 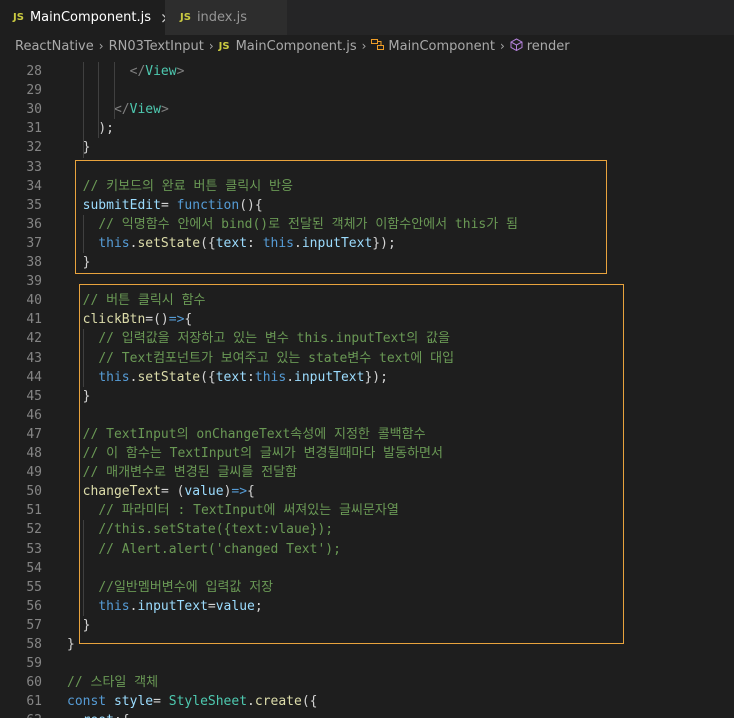 I want to click on code-text: // 이 함수는 TextInput의 글씨가 변경될때마다 발동하면서, so click(x=263, y=453).